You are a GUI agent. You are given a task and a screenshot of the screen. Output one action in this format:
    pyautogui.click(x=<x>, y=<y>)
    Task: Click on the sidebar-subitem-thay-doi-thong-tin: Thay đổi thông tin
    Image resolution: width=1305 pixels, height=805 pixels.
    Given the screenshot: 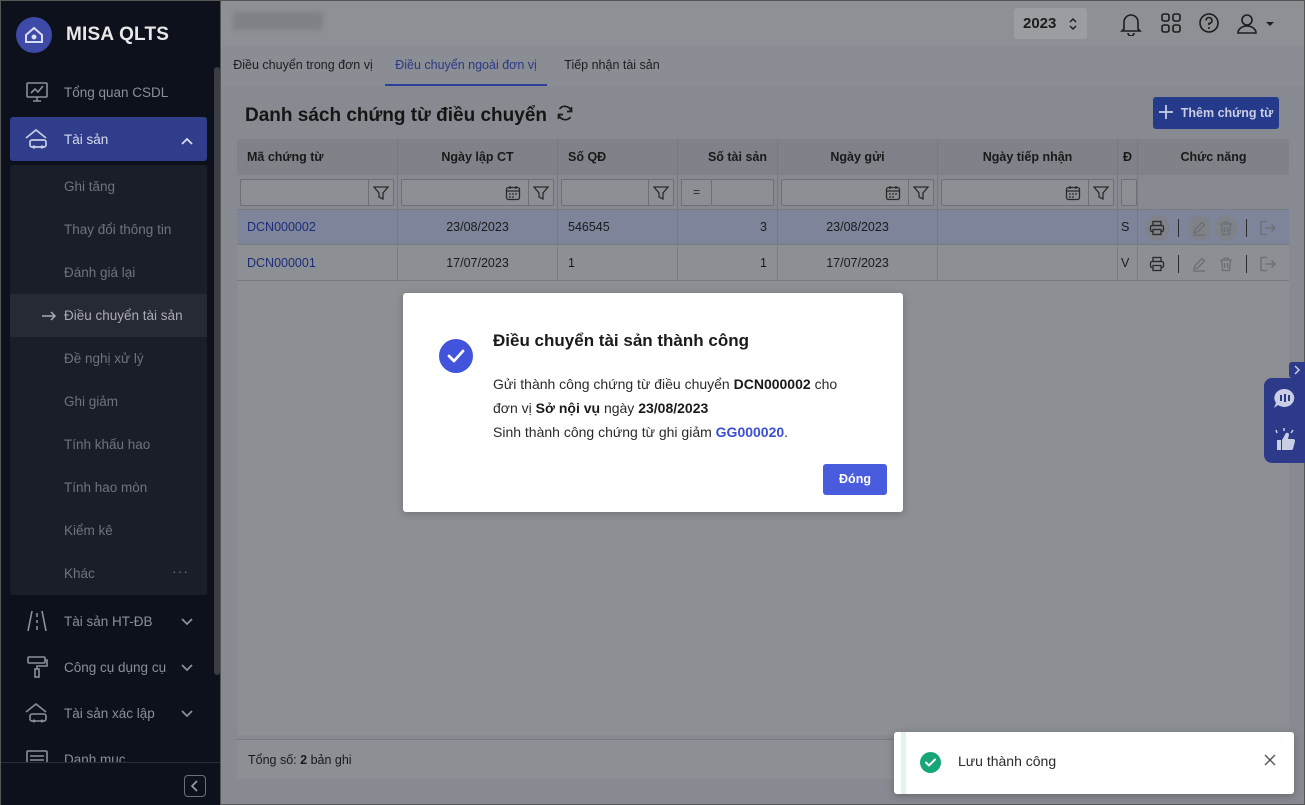 What is the action you would take?
    pyautogui.click(x=108, y=229)
    